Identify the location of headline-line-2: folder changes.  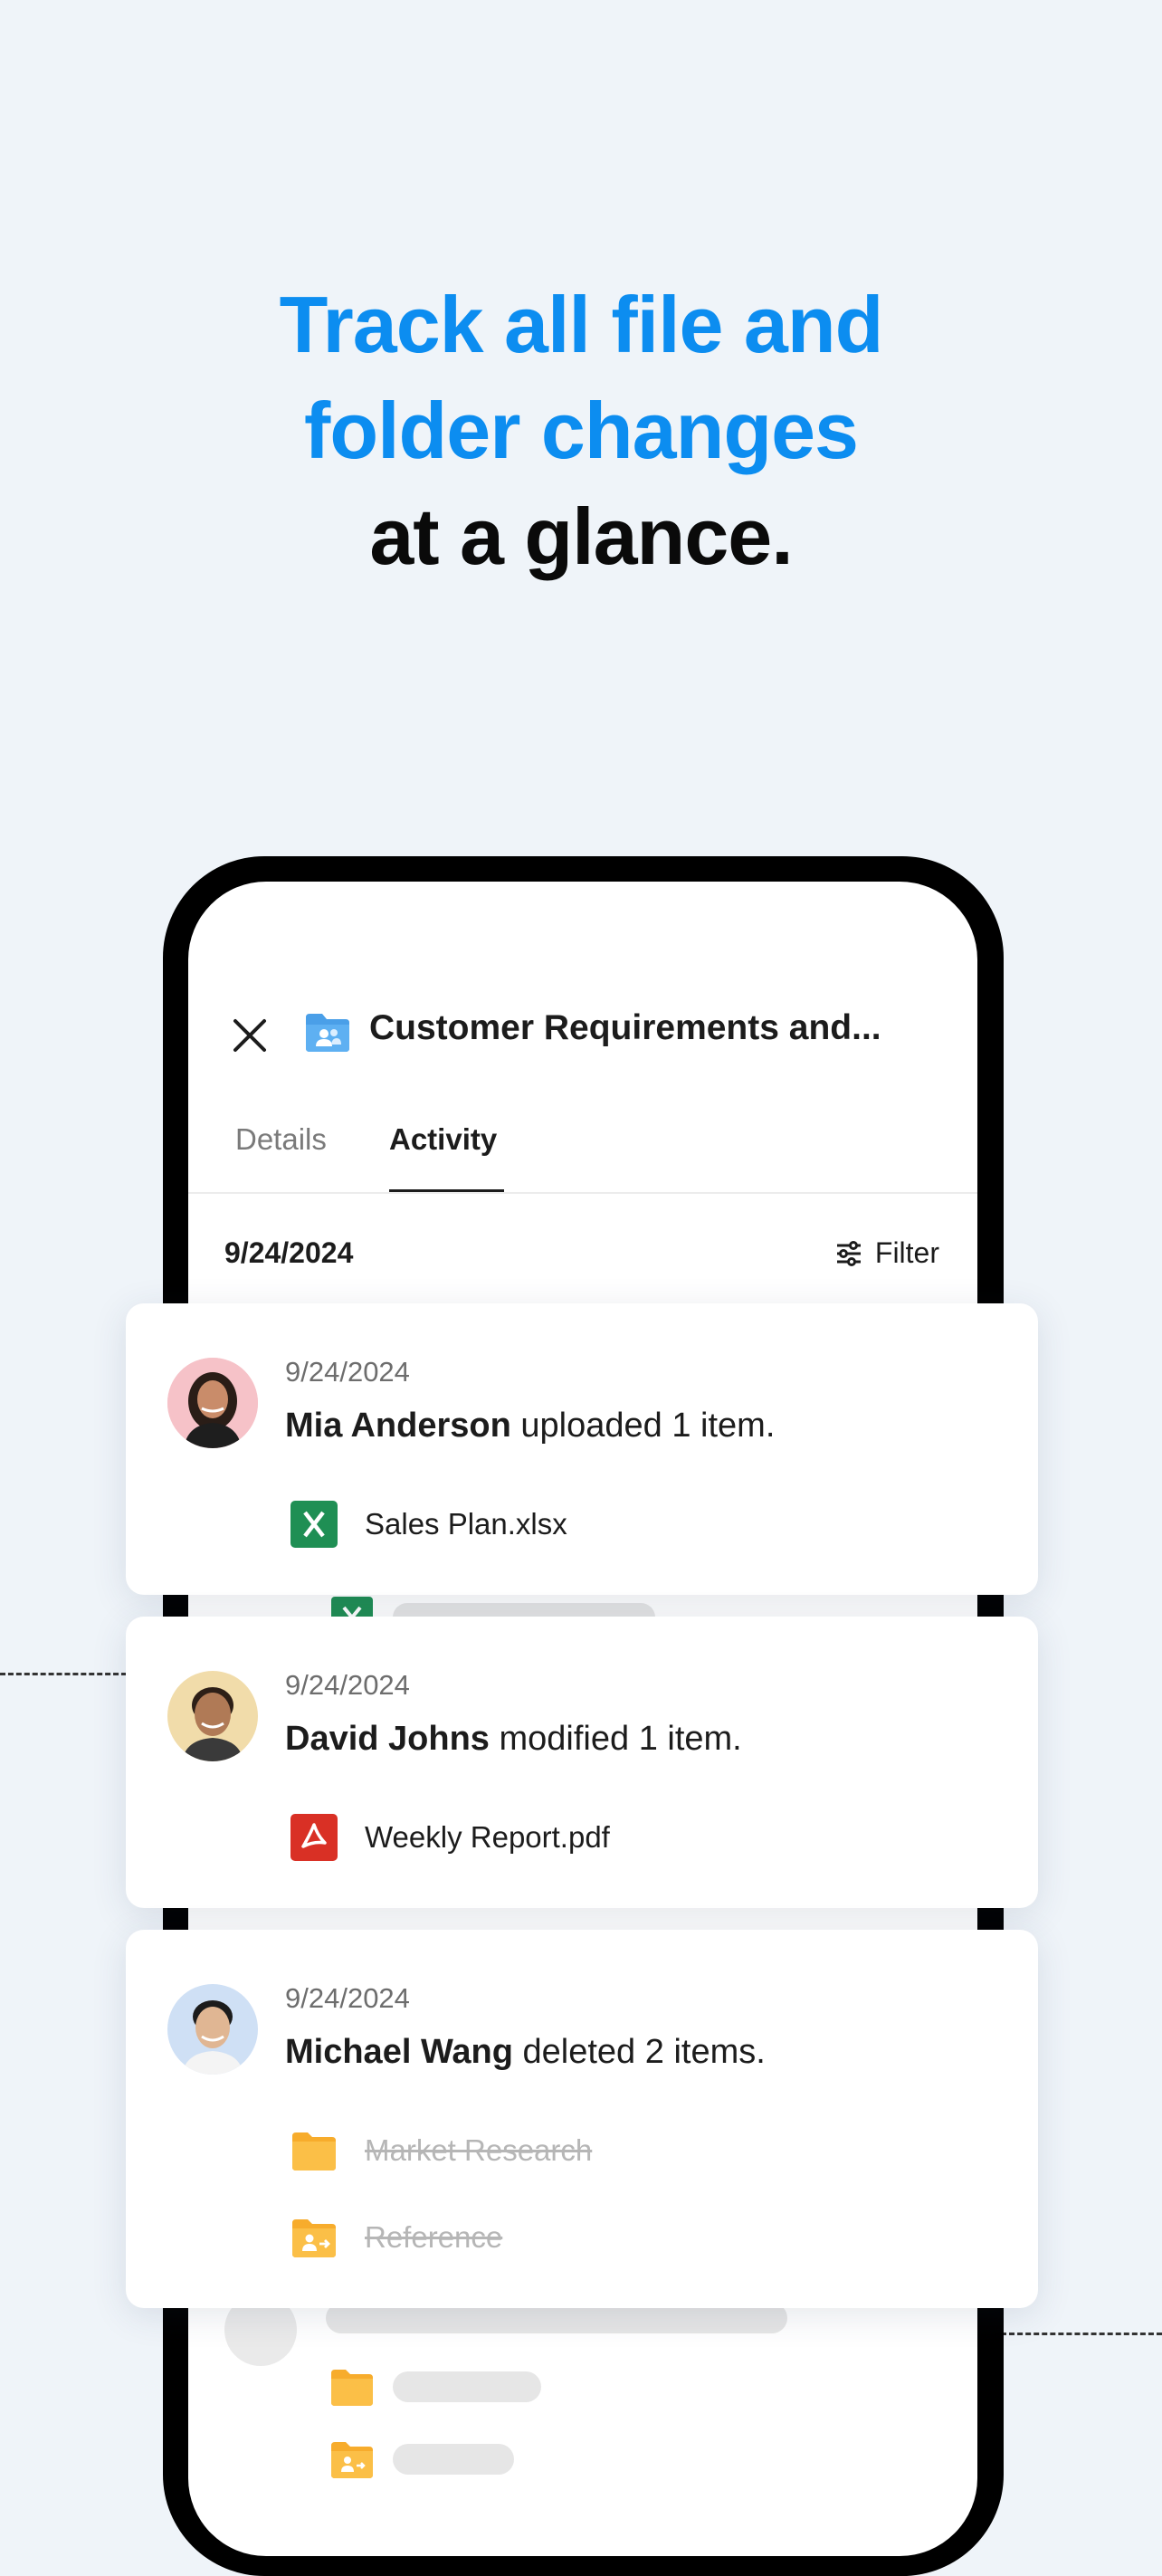
(582, 430).